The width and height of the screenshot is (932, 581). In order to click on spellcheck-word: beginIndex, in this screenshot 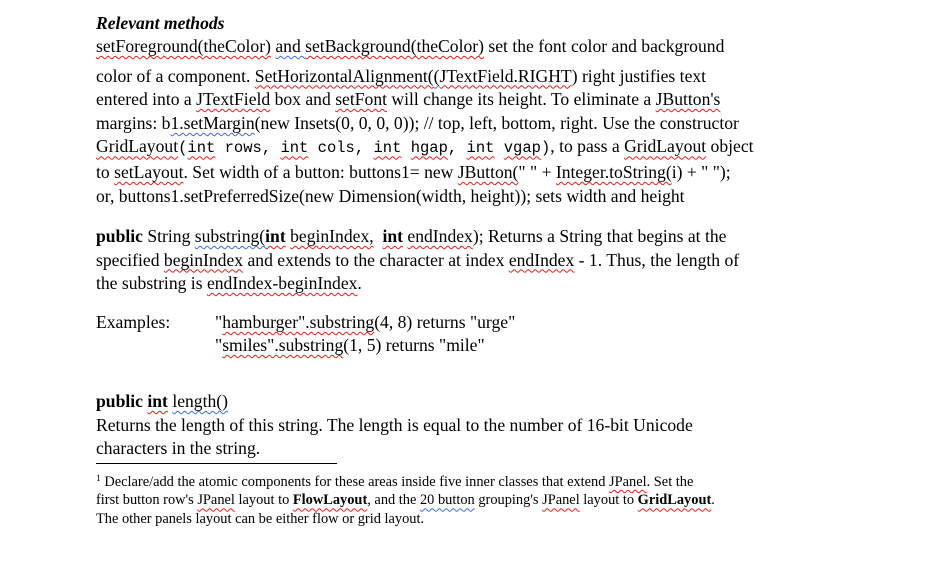, I will do `click(332, 236)`.